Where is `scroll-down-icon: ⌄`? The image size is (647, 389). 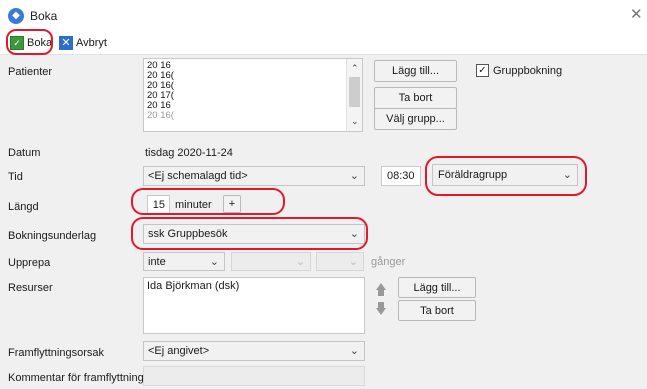
scroll-down-icon: ⌄ is located at coordinates (355, 121).